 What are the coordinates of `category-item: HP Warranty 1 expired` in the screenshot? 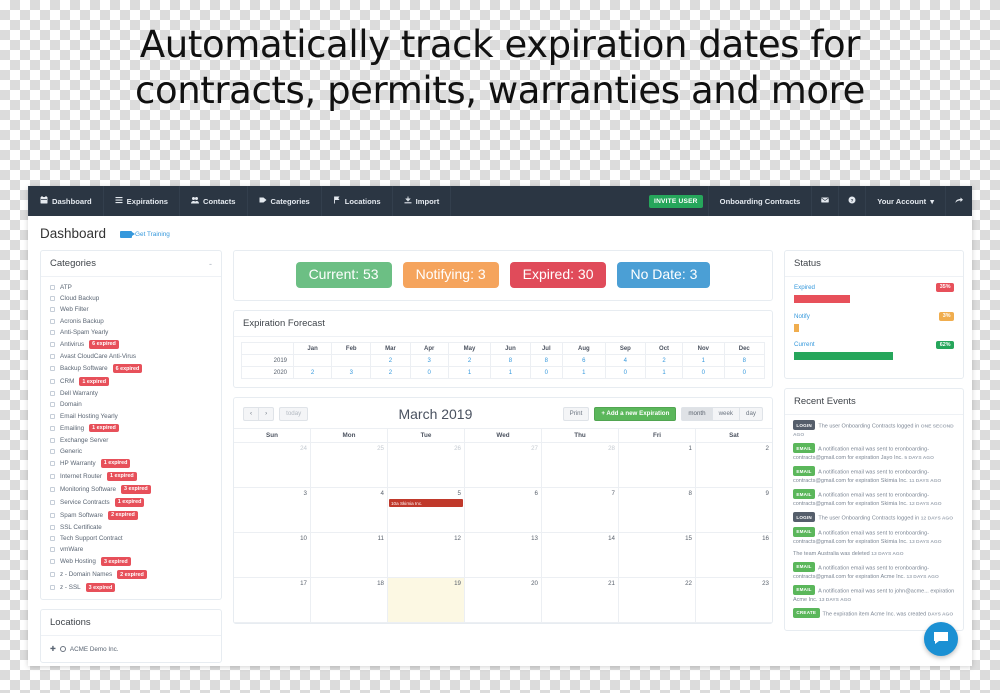 It's located at (131, 463).